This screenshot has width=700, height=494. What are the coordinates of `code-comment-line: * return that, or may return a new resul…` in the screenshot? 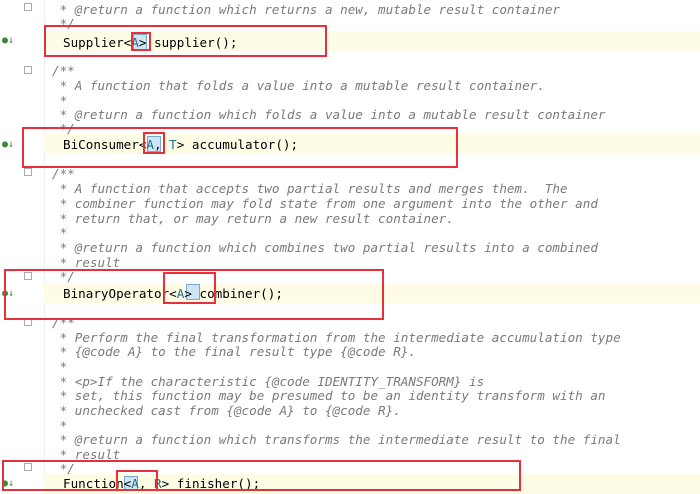 It's located at (253, 218).